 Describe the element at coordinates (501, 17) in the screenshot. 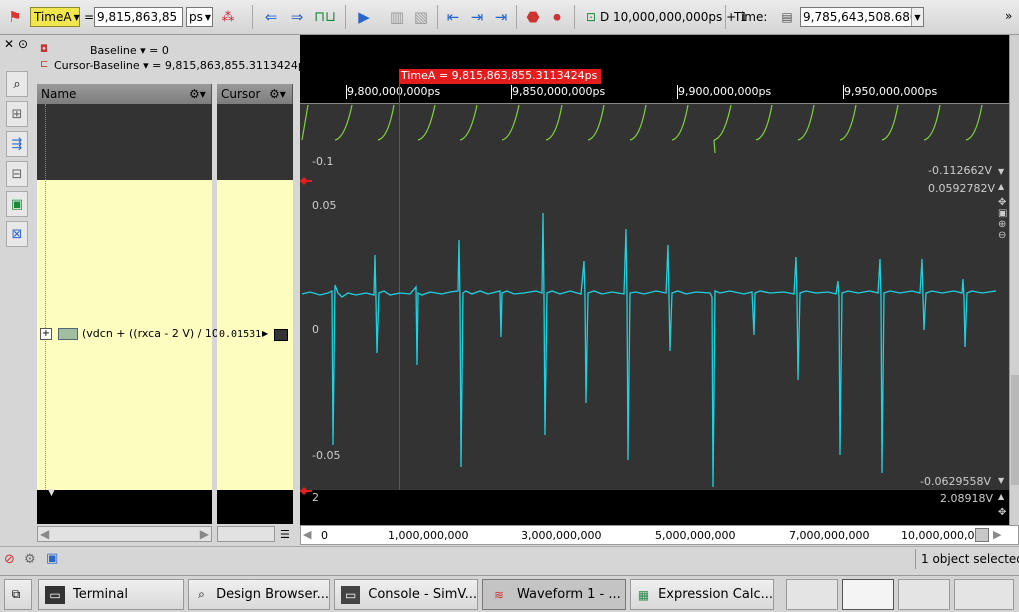

I see `run-to-end-icon: ⇥` at that location.